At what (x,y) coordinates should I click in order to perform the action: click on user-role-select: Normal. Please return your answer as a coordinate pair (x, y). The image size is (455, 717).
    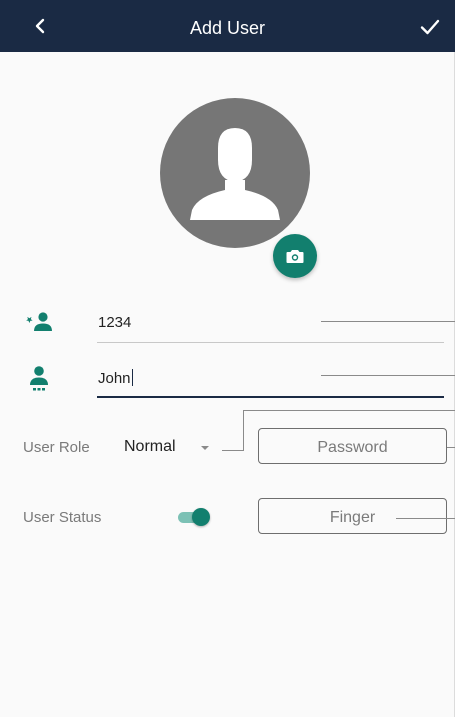
    Looking at the image, I should click on (150, 447).